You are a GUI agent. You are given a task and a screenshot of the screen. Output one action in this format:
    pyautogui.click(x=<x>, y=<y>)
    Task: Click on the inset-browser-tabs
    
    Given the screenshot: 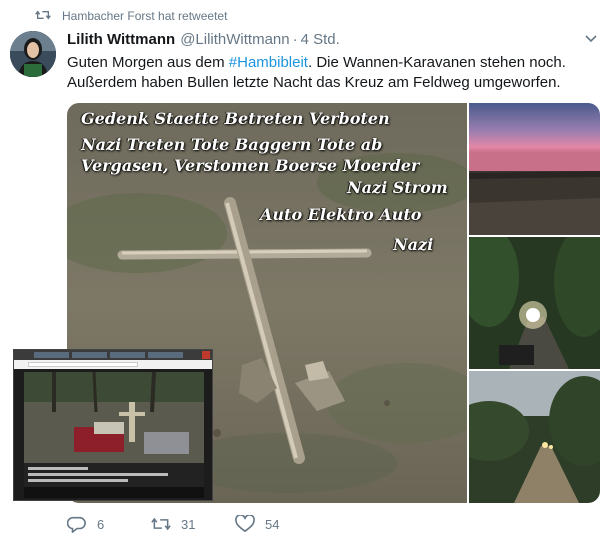 What is the action you would take?
    pyautogui.click(x=113, y=355)
    